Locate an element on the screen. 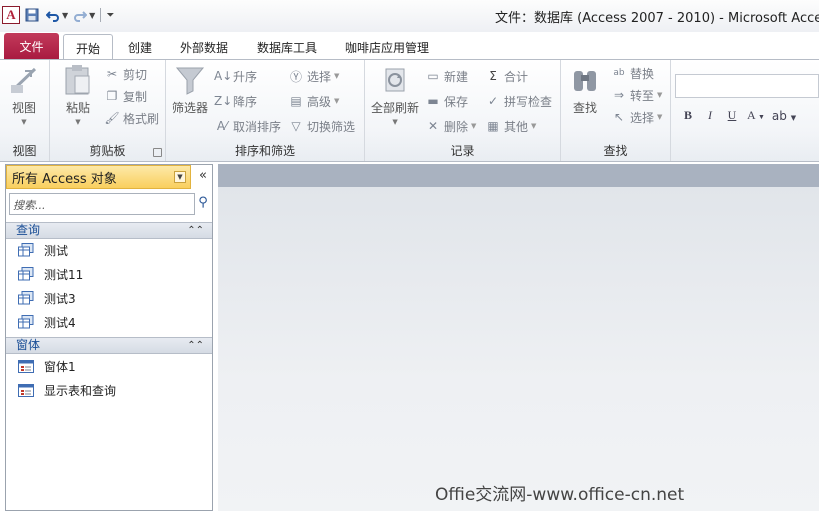 The width and height of the screenshot is (819, 511). highlight-icon: ab ▼ is located at coordinates (784, 116).